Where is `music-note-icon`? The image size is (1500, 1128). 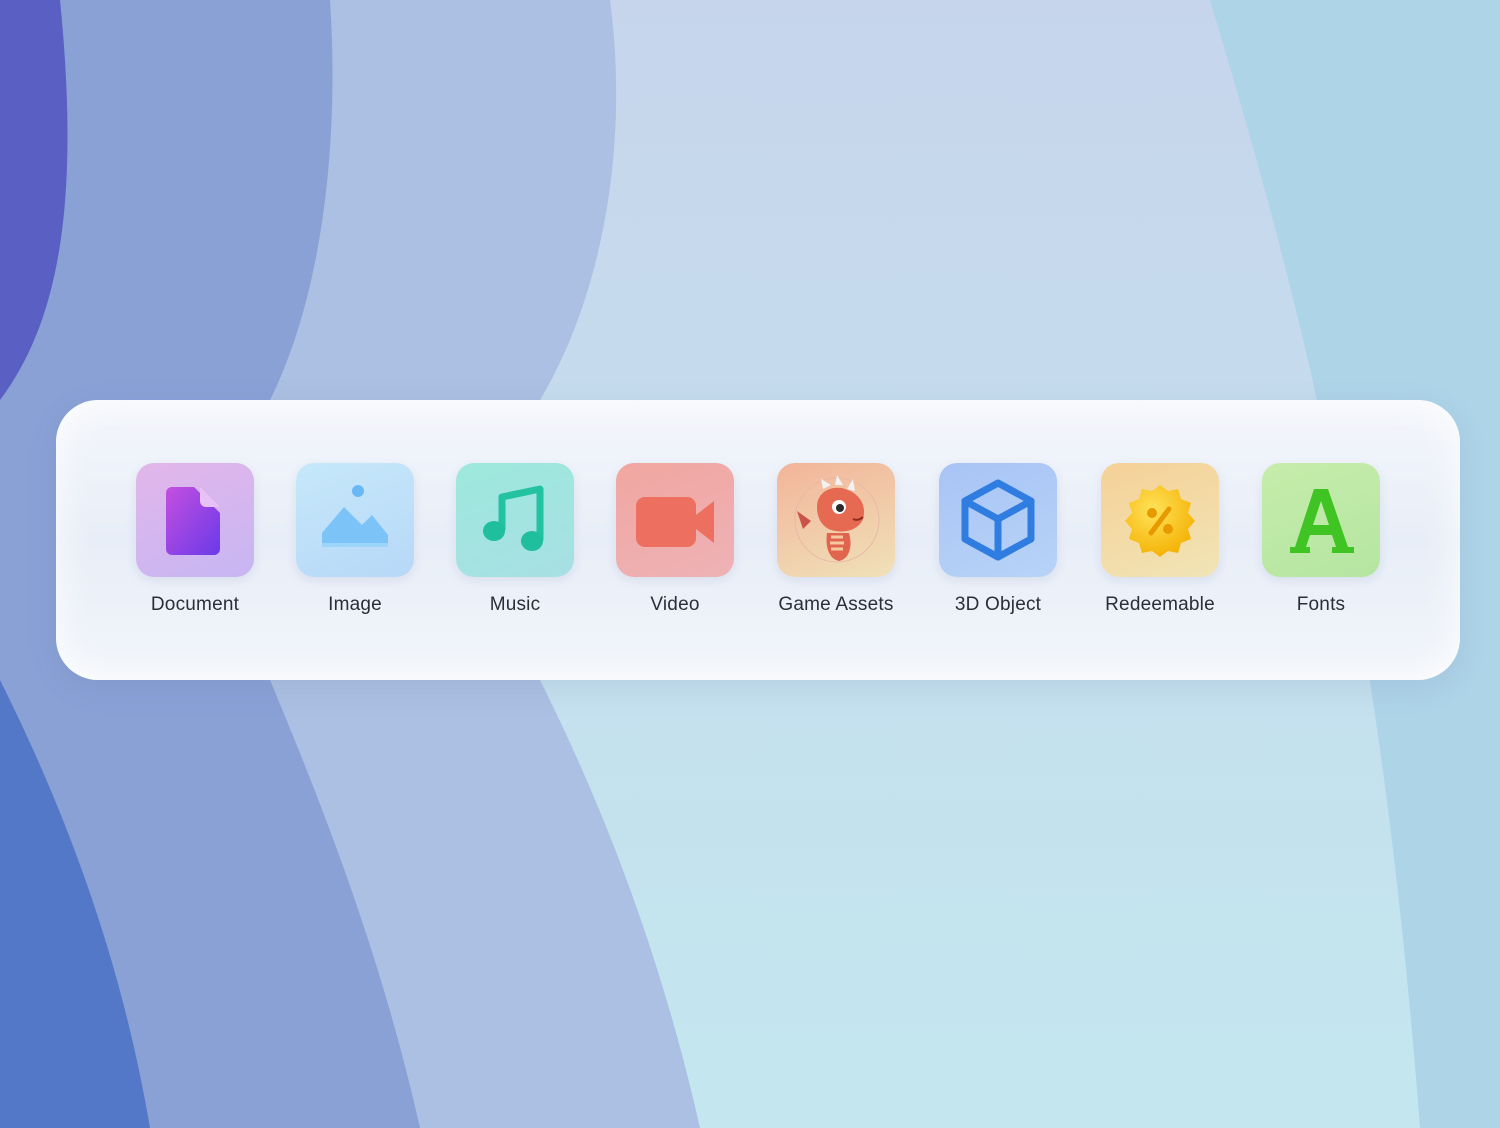
music-note-icon is located at coordinates (515, 520).